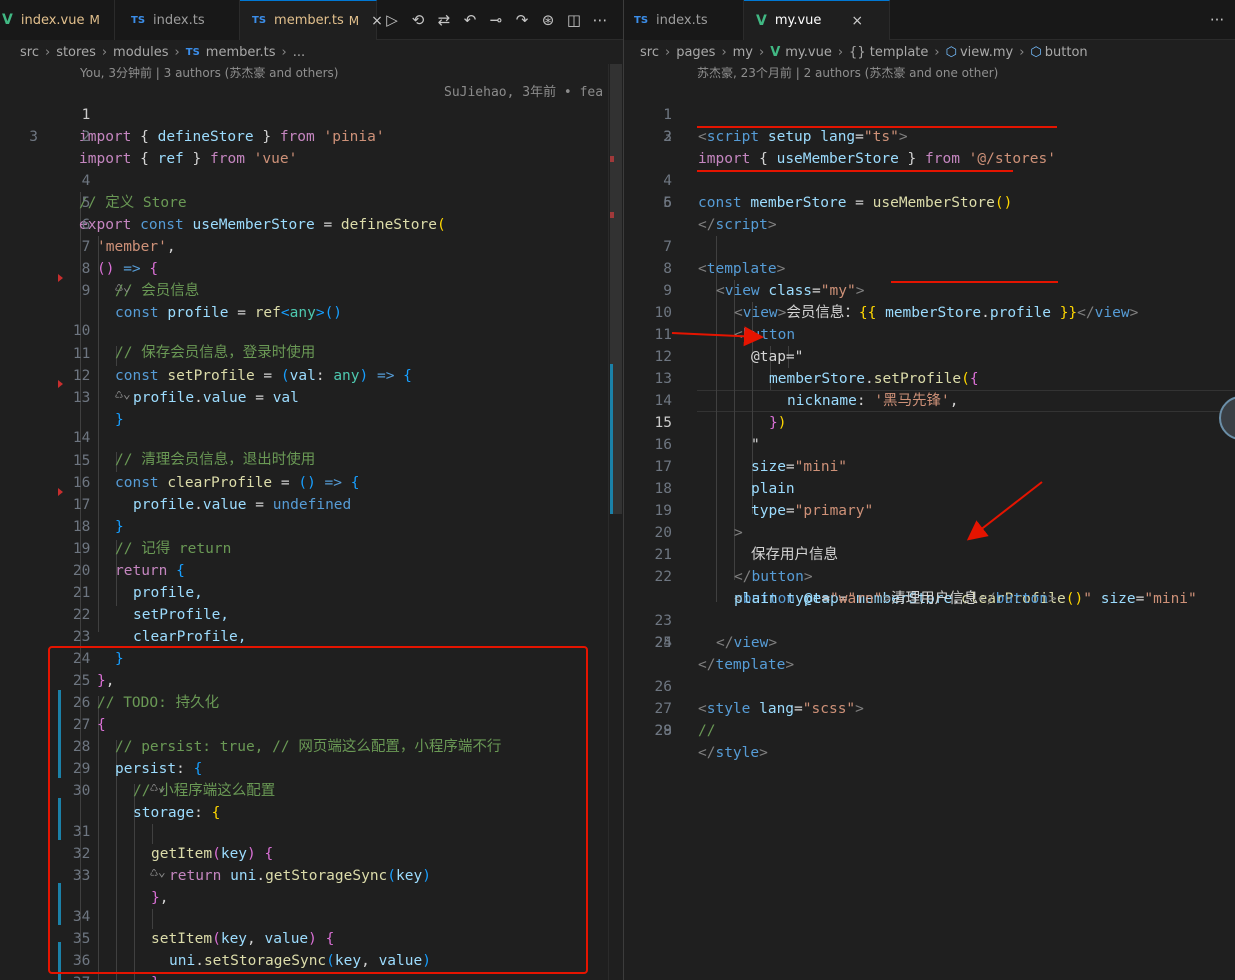 The height and width of the screenshot is (980, 1235). I want to click on code-line: 18 // 记得 return, so click(152, 538).